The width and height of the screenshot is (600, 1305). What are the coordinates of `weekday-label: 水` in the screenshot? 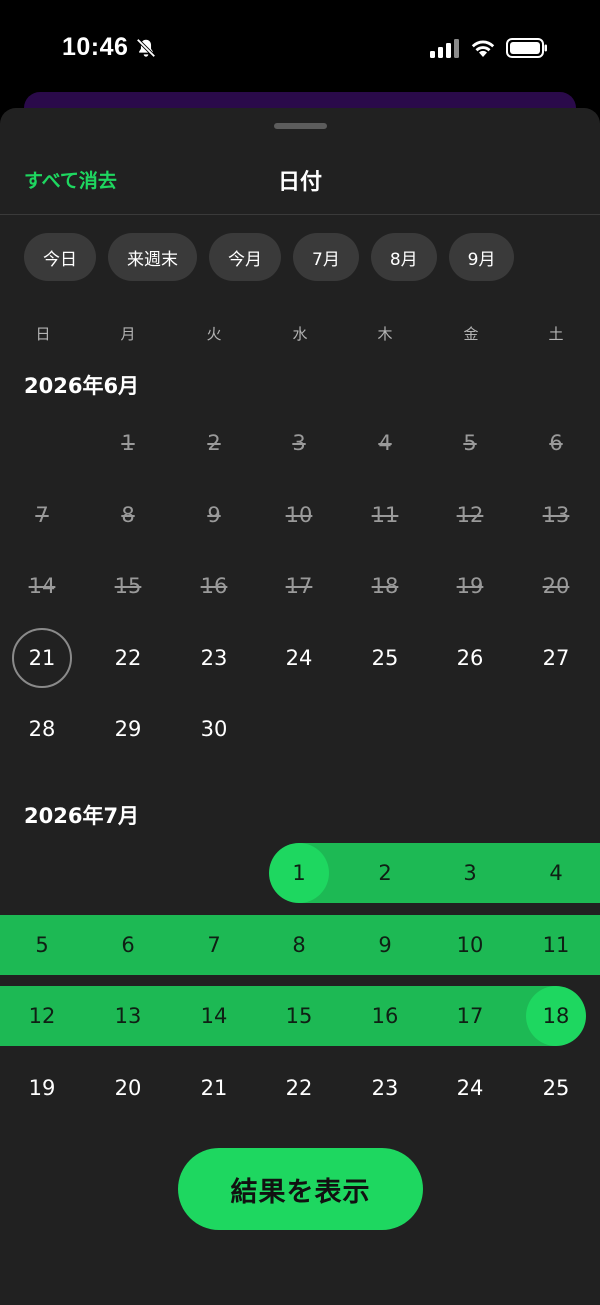 It's located at (300, 334).